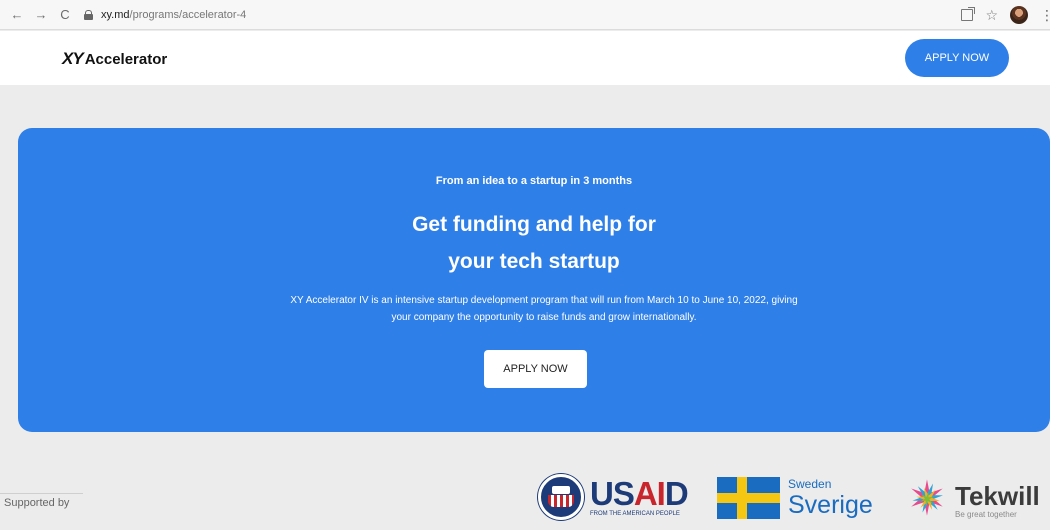 The width and height of the screenshot is (1050, 530). I want to click on sweden-wordmark: Sweden Sverige, so click(830, 498).